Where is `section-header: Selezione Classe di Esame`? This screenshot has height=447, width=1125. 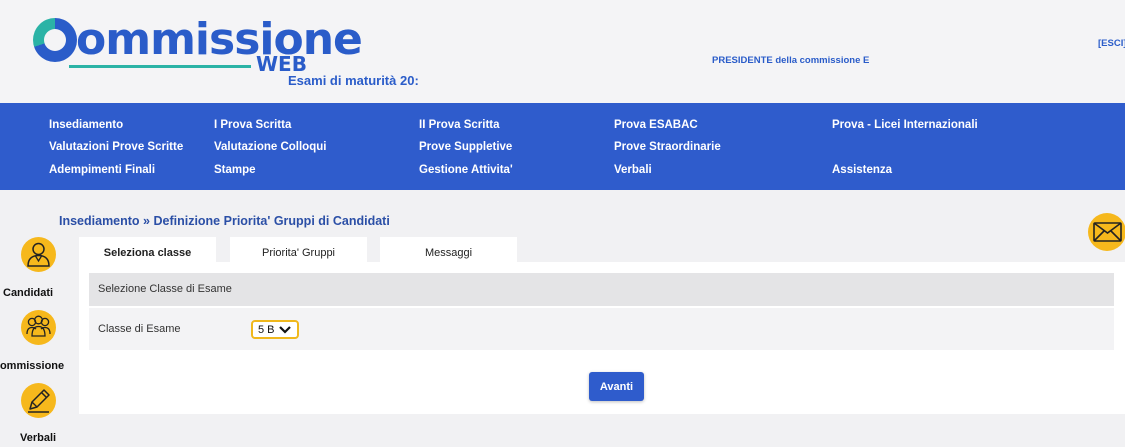
section-header: Selezione Classe di Esame is located at coordinates (601, 289).